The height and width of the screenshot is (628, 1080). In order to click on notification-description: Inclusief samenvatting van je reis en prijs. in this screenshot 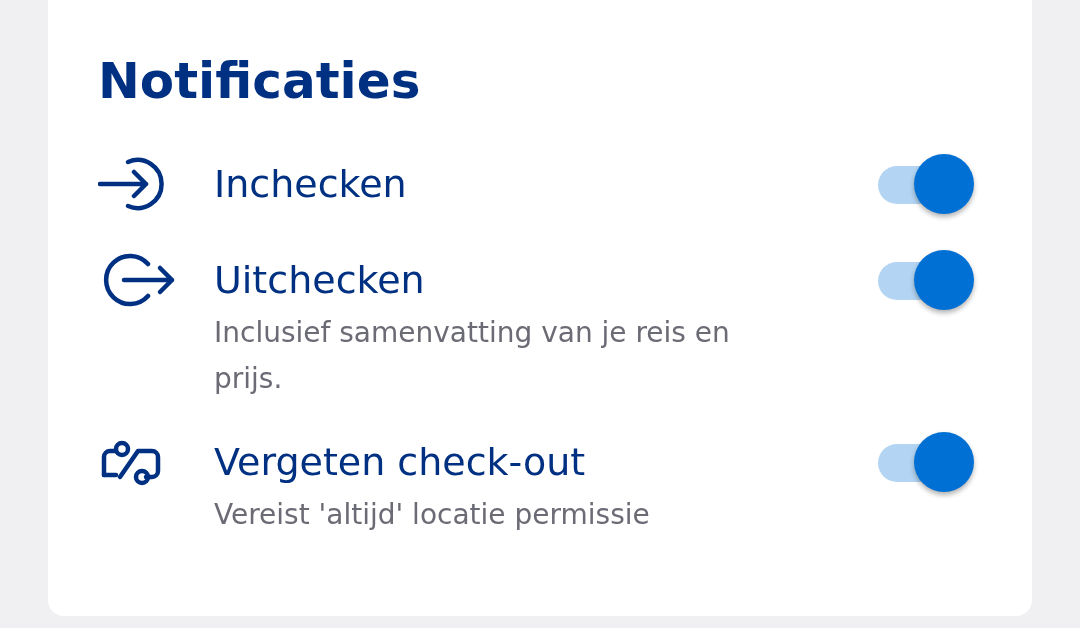, I will do `click(472, 356)`.